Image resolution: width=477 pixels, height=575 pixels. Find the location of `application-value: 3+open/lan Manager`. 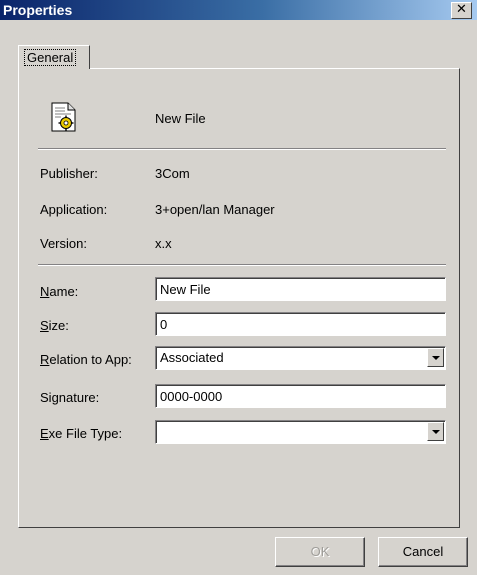

application-value: 3+open/lan Manager is located at coordinates (215, 209).